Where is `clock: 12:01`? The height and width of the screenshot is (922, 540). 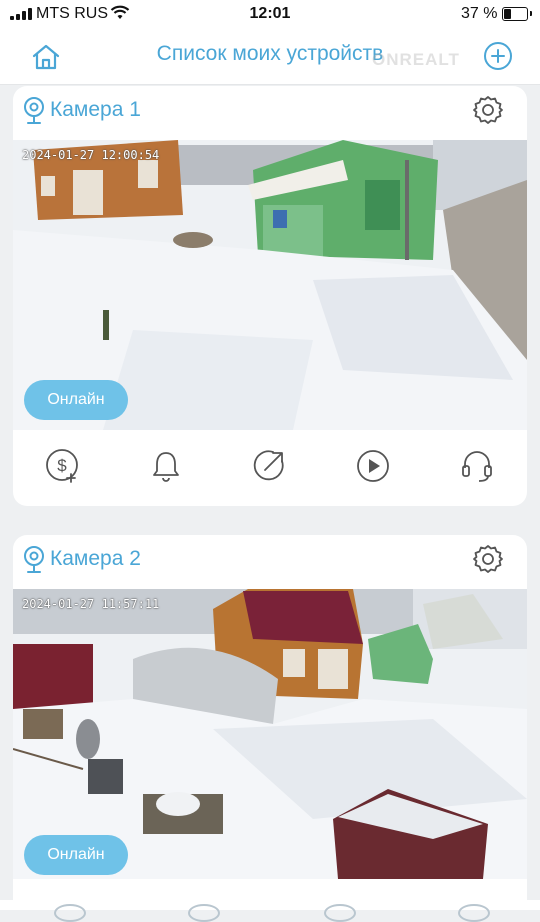 clock: 12:01 is located at coordinates (270, 13).